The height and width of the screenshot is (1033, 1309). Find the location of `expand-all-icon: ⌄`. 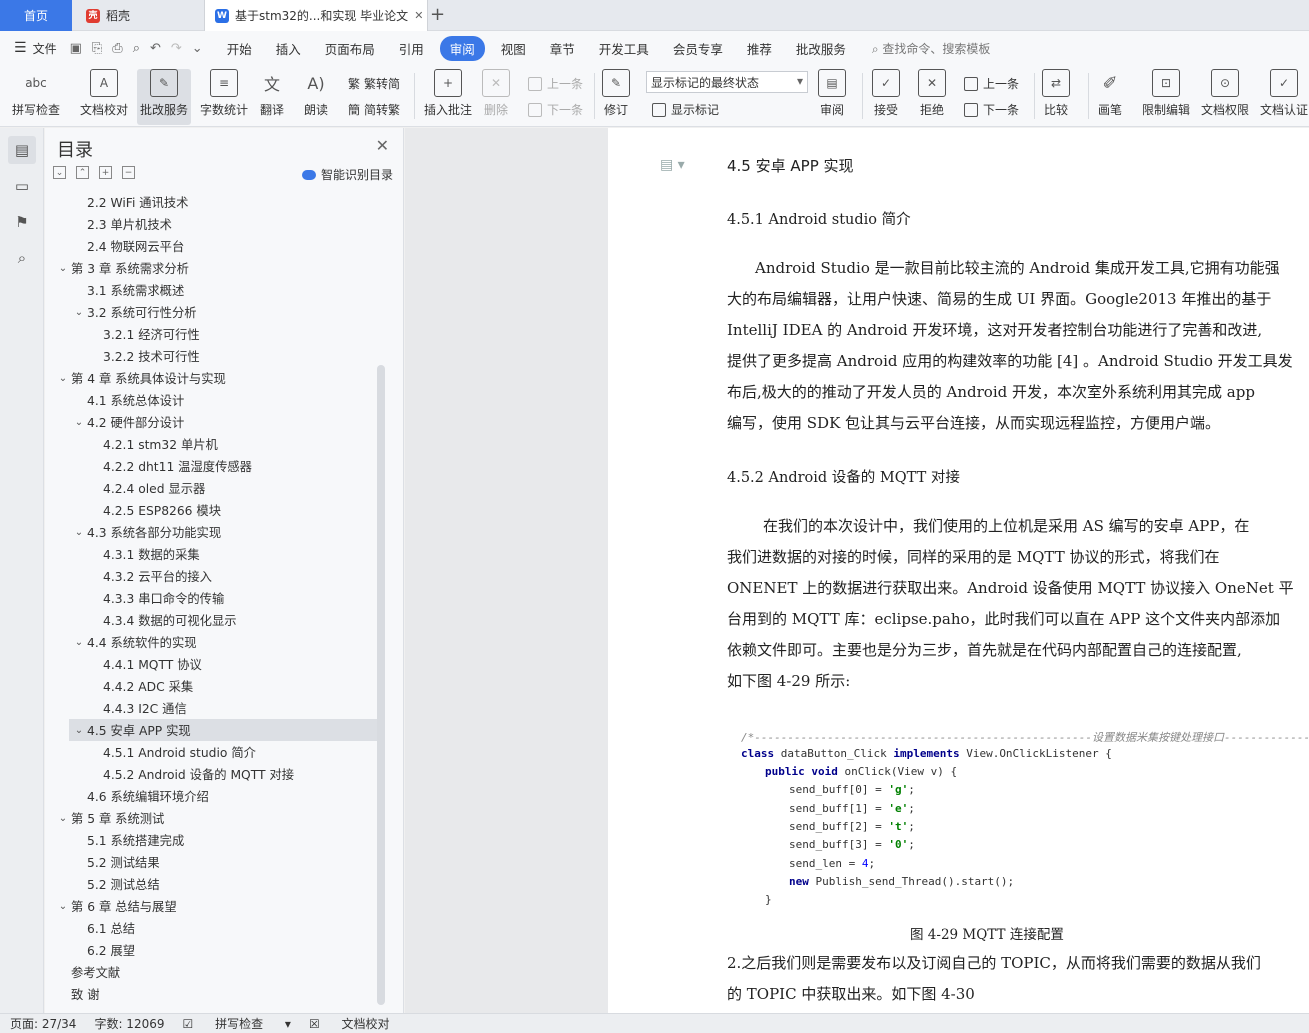

expand-all-icon: ⌄ is located at coordinates (59, 172).